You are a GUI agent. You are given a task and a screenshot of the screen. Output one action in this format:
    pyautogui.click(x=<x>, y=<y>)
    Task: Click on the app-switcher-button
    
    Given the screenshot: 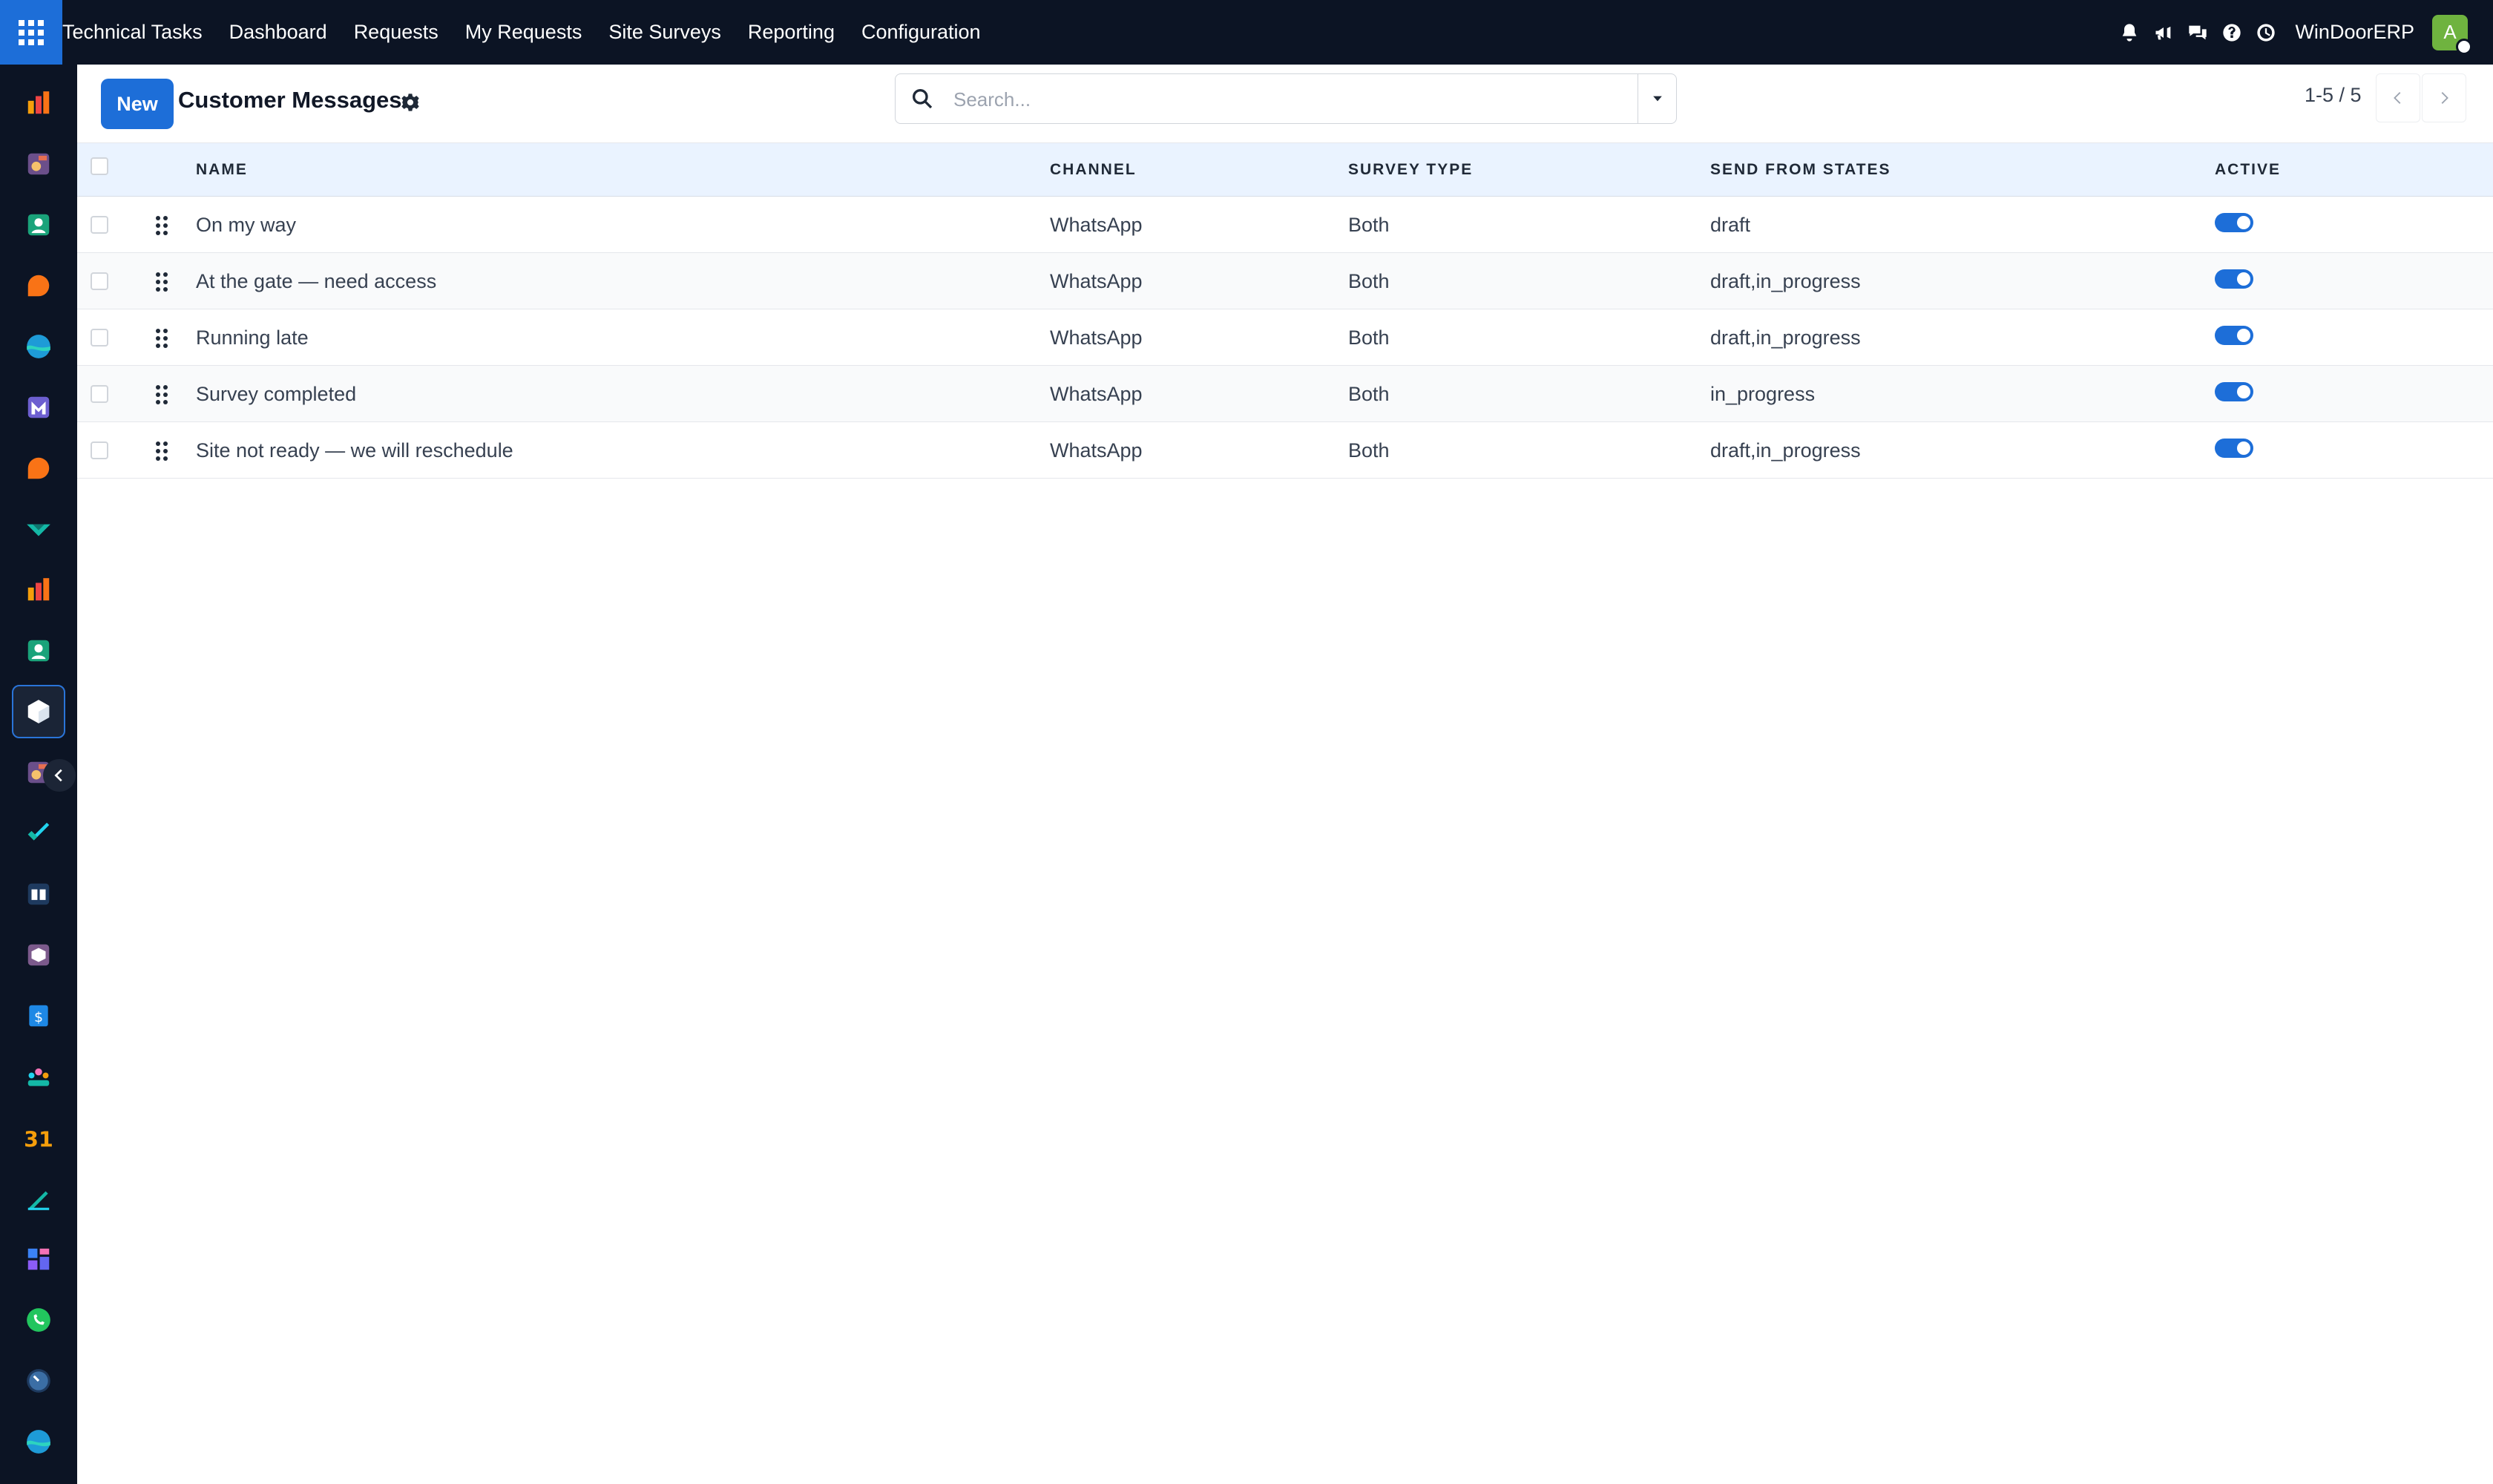 What is the action you would take?
    pyautogui.click(x=31, y=32)
    